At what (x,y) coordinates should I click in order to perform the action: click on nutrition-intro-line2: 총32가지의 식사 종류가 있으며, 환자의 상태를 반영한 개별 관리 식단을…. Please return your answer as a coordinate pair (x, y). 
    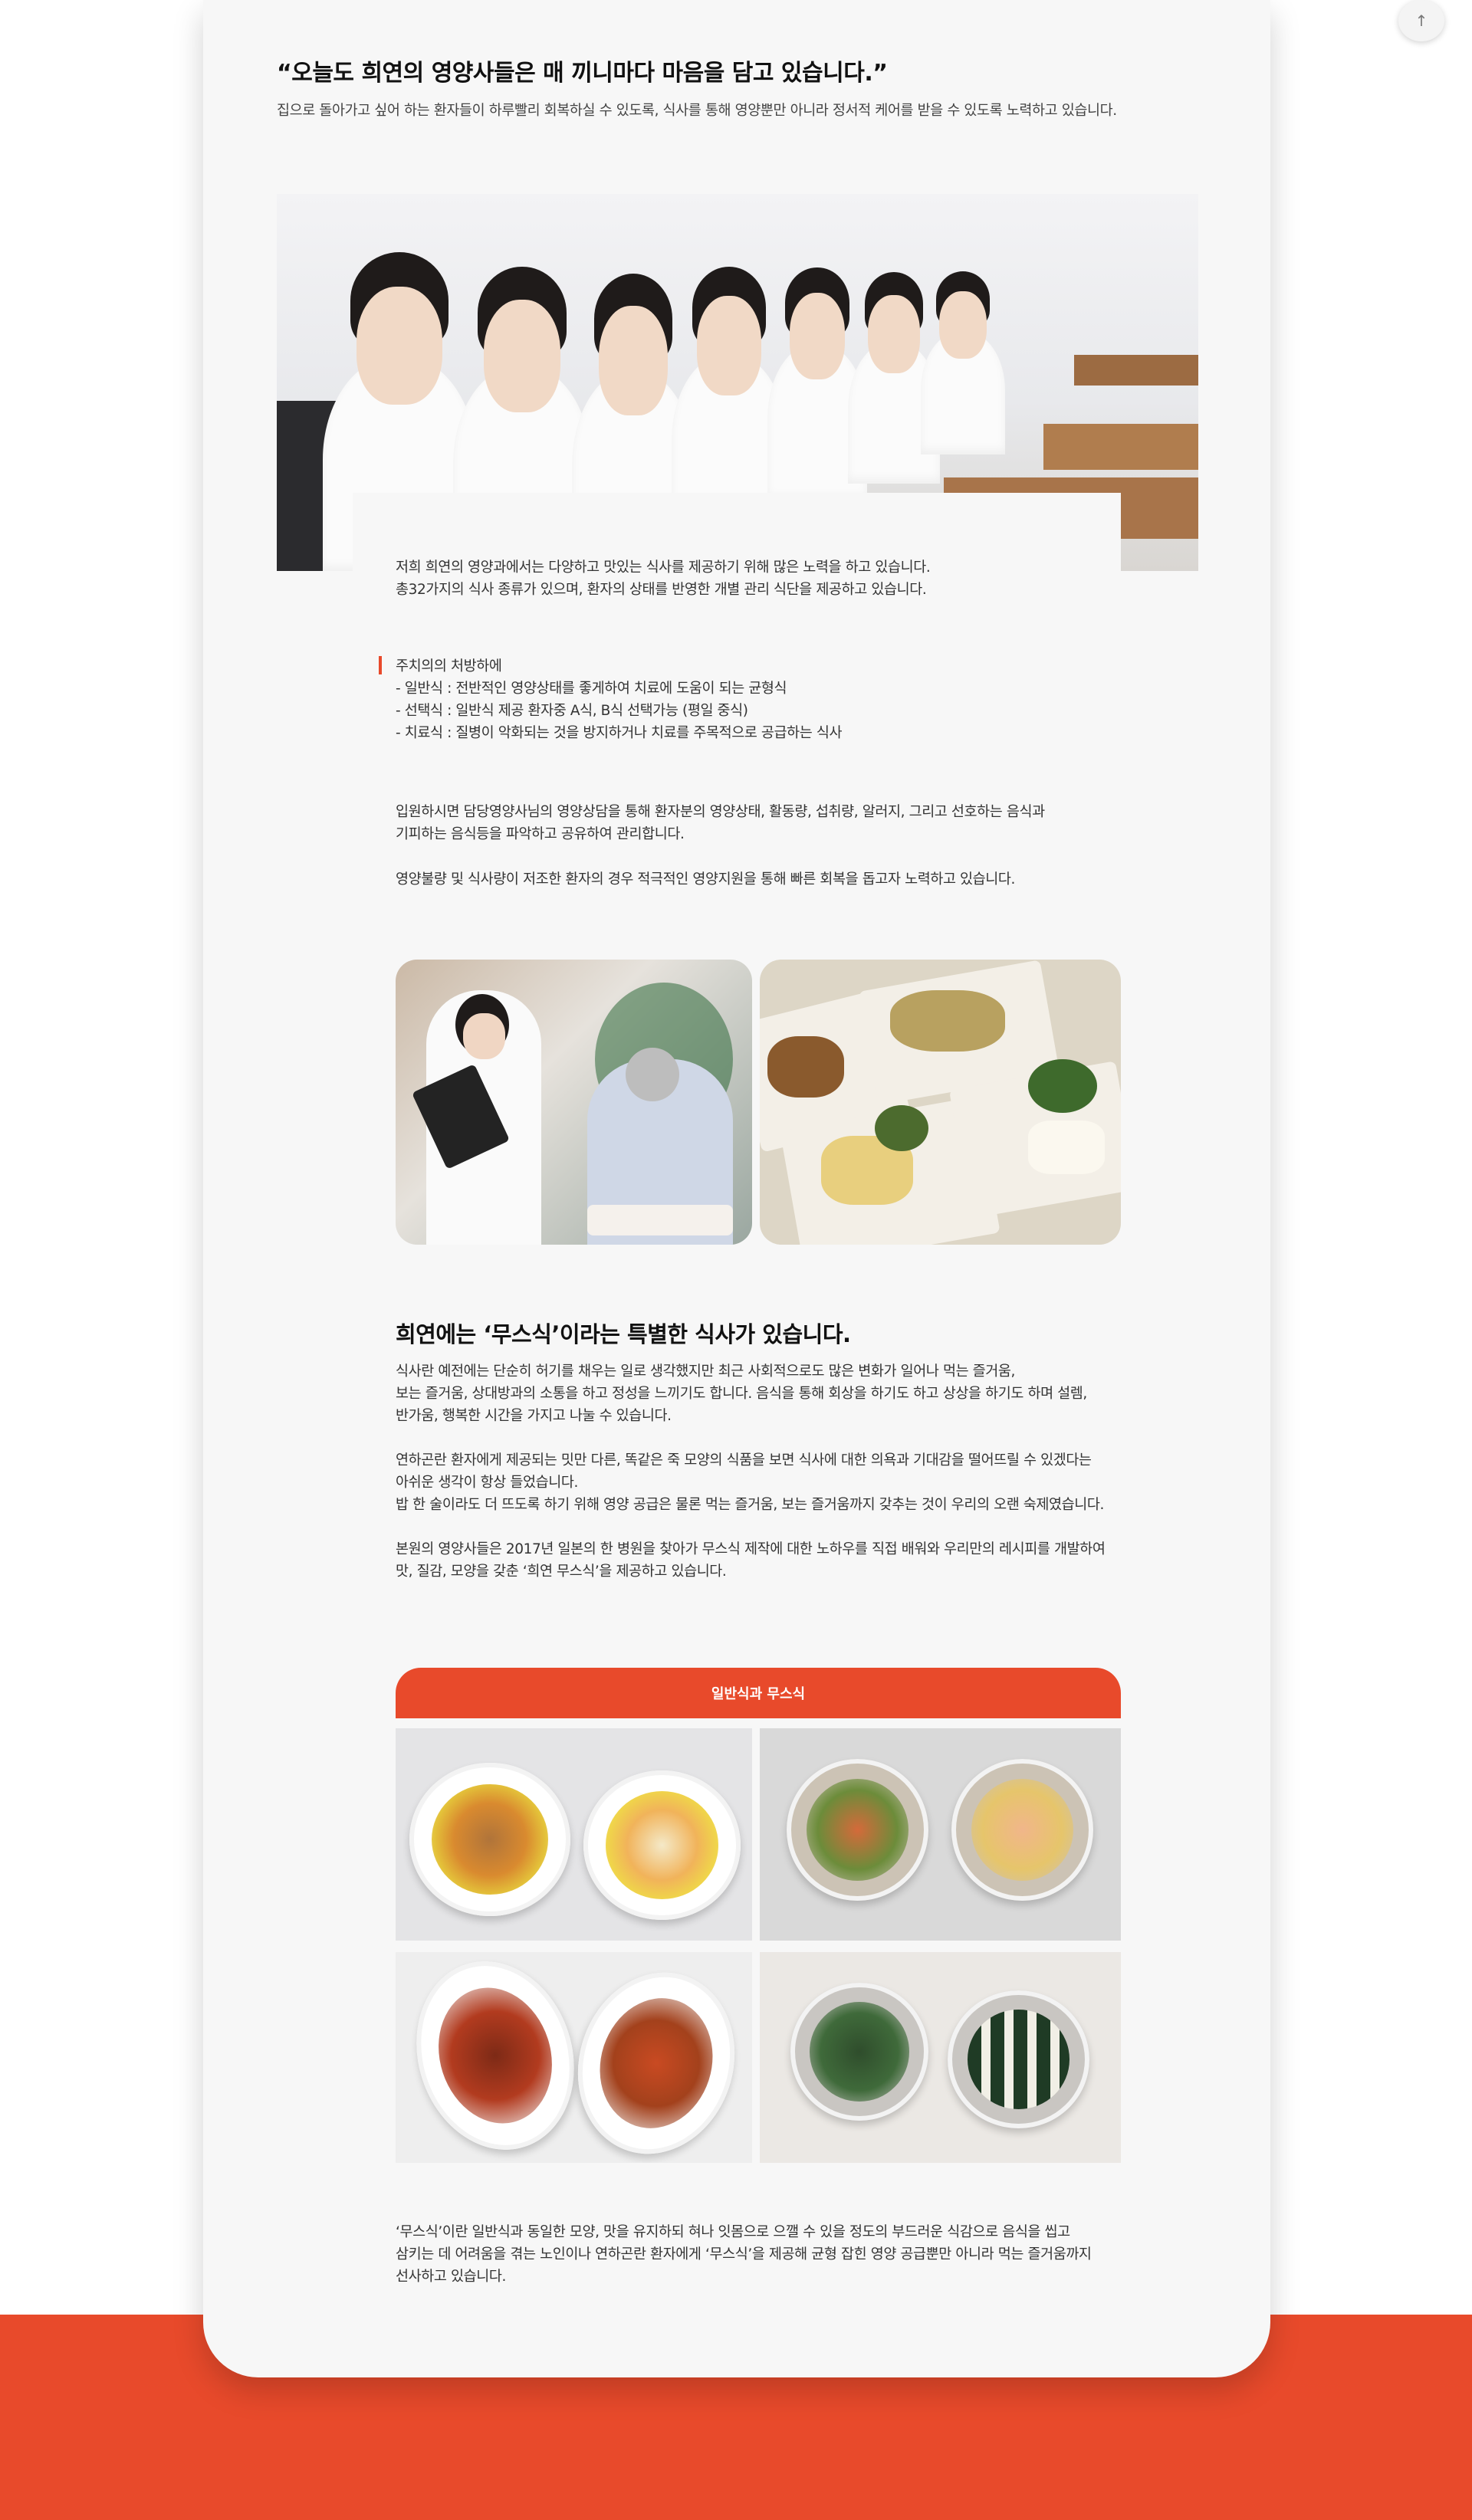
    Looking at the image, I should click on (661, 590).